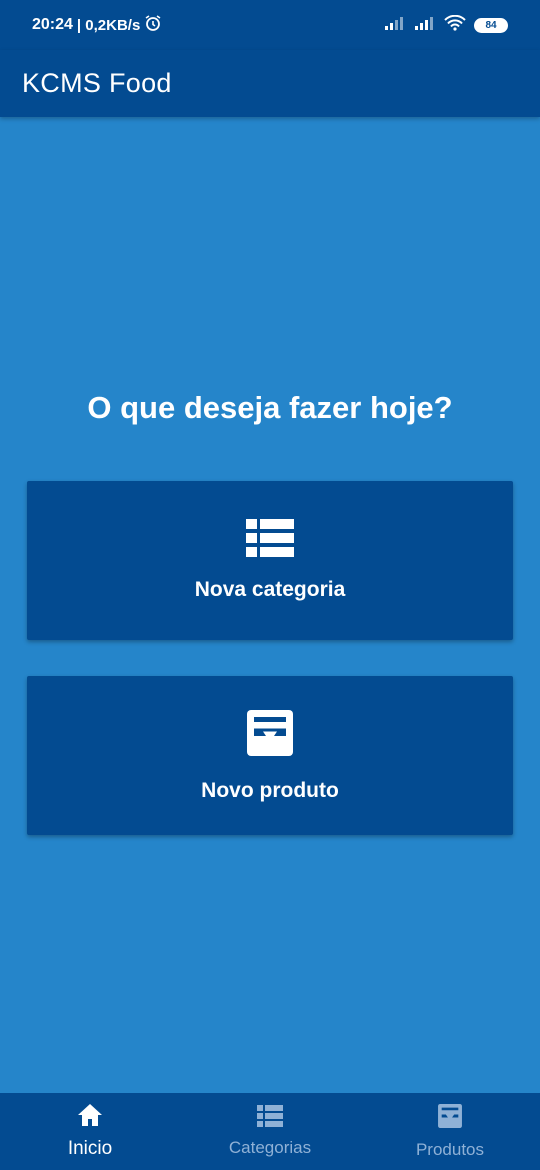 The height and width of the screenshot is (1170, 540). I want to click on new-category-card: Nova categoria, so click(270, 560).